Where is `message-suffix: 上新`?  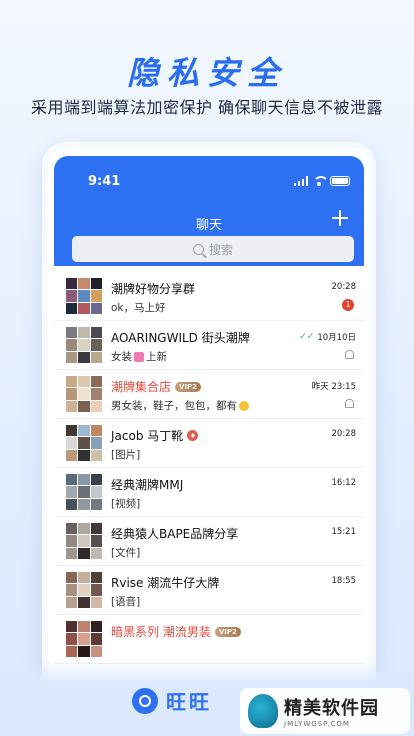 message-suffix: 上新 is located at coordinates (156, 357).